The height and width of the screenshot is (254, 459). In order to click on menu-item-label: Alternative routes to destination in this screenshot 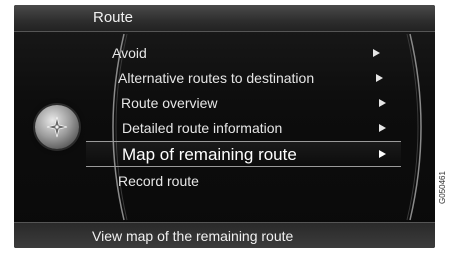, I will do `click(216, 78)`.